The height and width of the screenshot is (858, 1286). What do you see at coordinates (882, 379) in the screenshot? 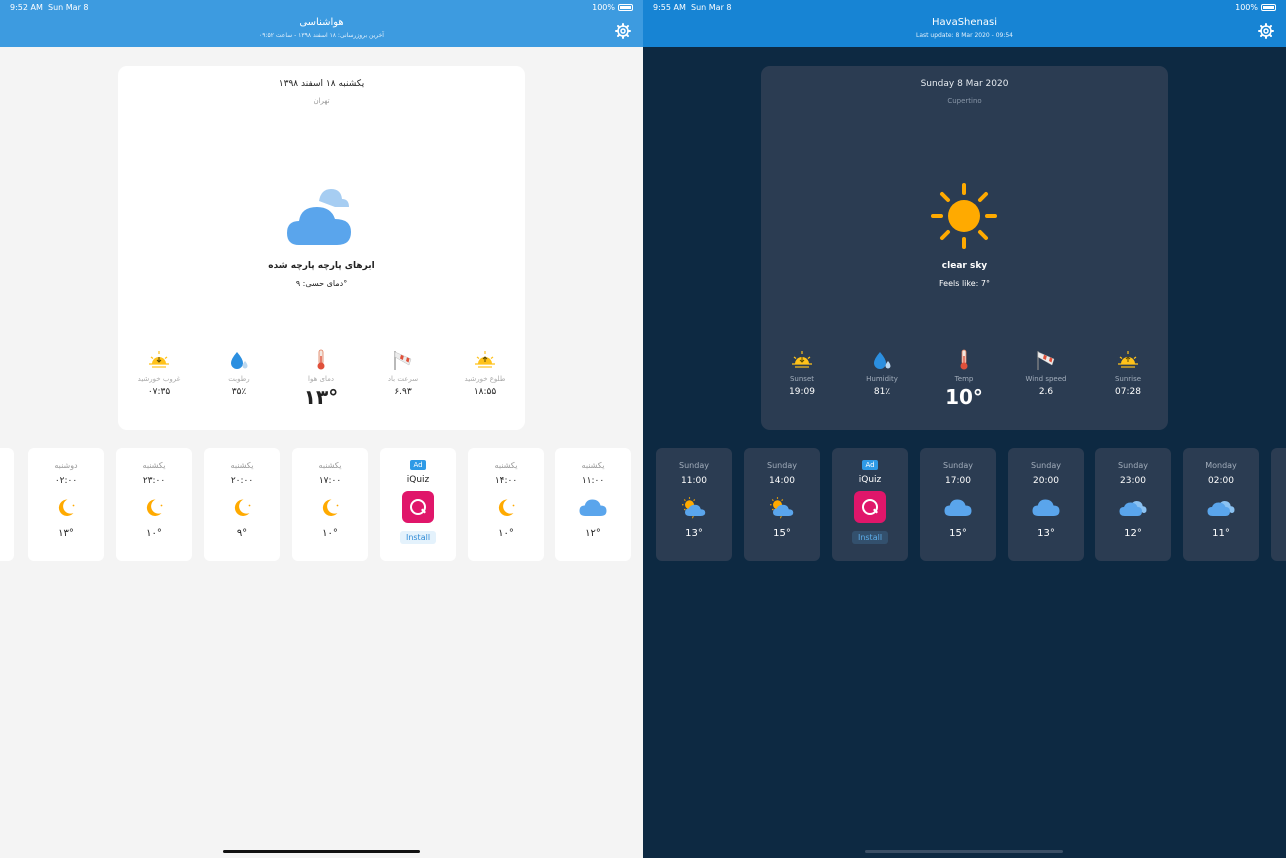
I see `stat-label: Humidity` at bounding box center [882, 379].